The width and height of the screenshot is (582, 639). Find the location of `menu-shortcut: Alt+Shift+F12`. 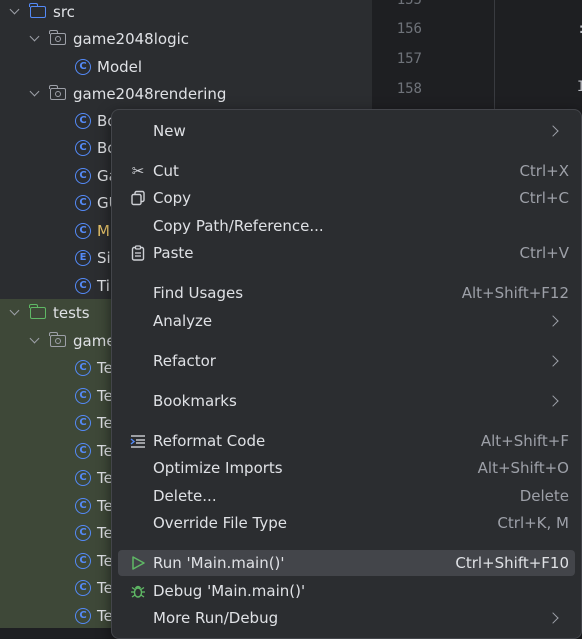

menu-shortcut: Alt+Shift+F12 is located at coordinates (515, 293).